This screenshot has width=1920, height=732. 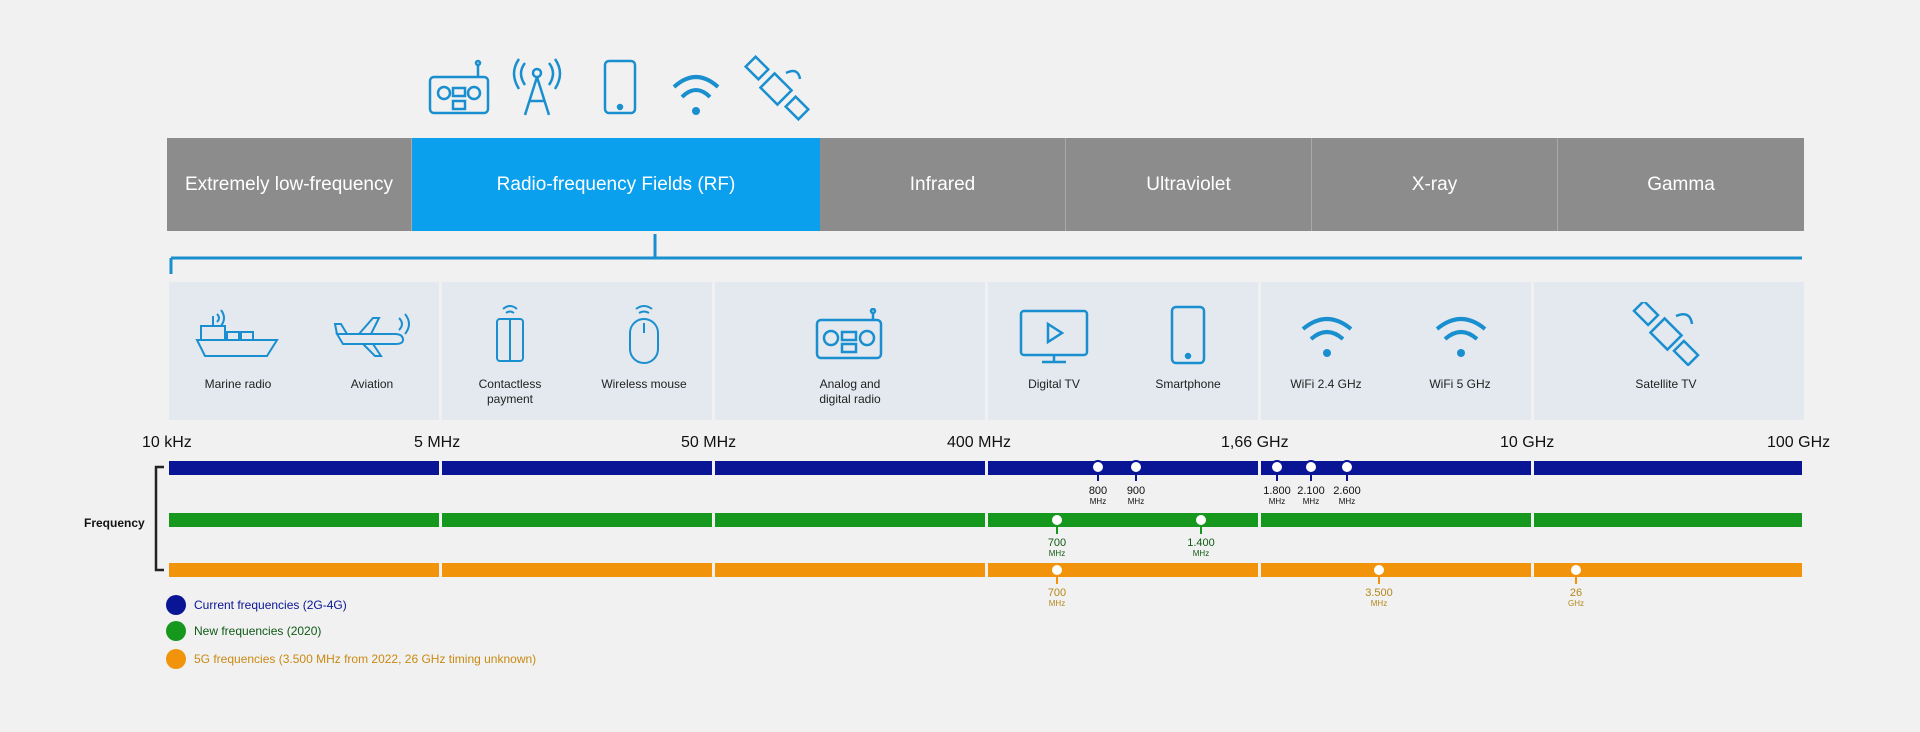 What do you see at coordinates (238, 384) in the screenshot?
I see `app-label-marine-radio: Marine radio` at bounding box center [238, 384].